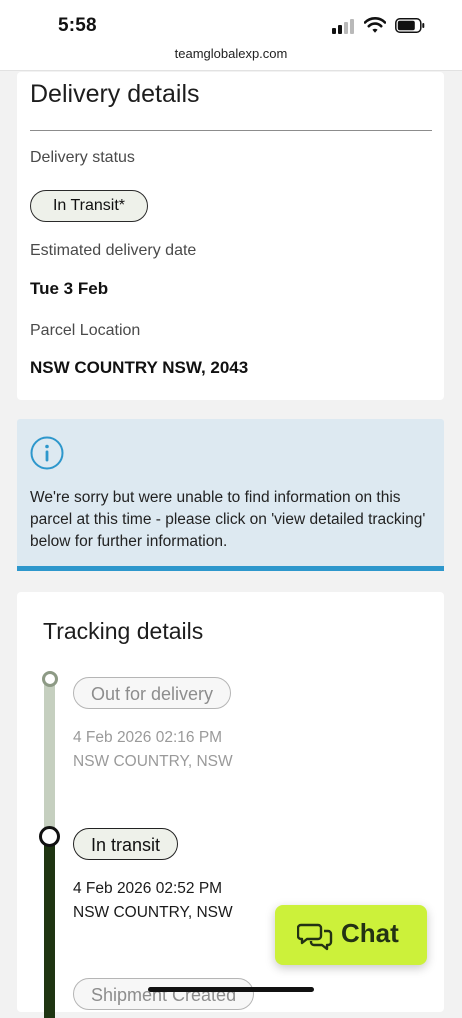  I want to click on status-bar: 5:58, so click(231, 23).